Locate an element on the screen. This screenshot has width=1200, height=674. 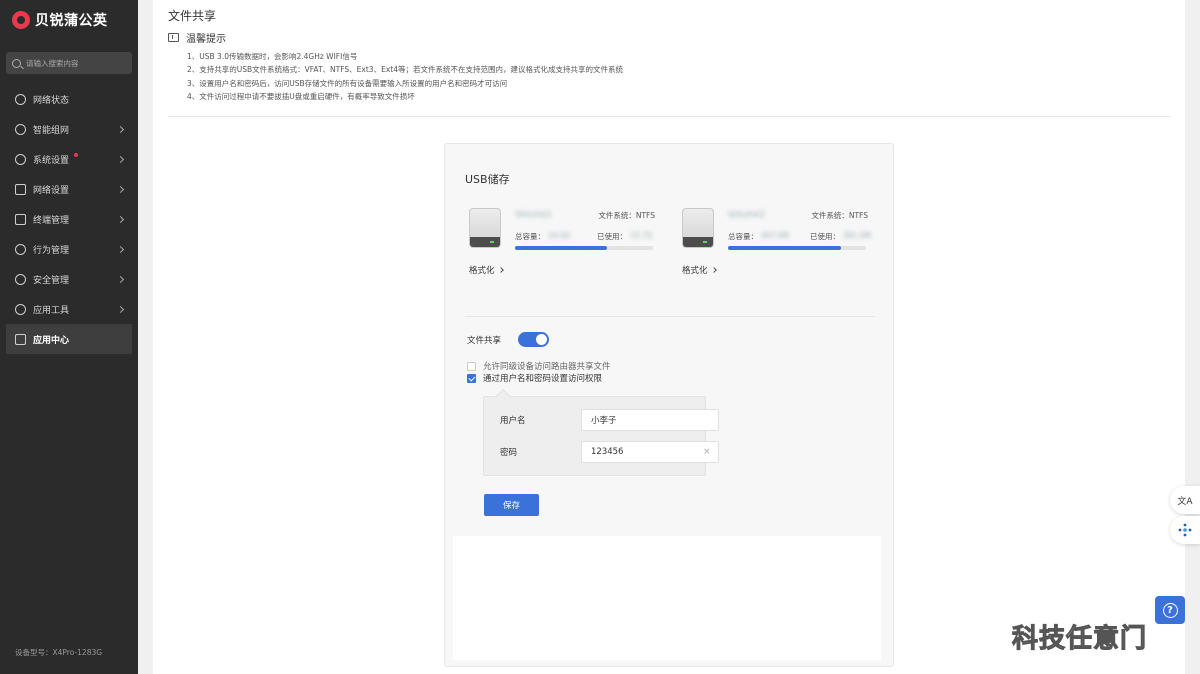
file-share-row: 文件共享 is located at coordinates (508, 339).